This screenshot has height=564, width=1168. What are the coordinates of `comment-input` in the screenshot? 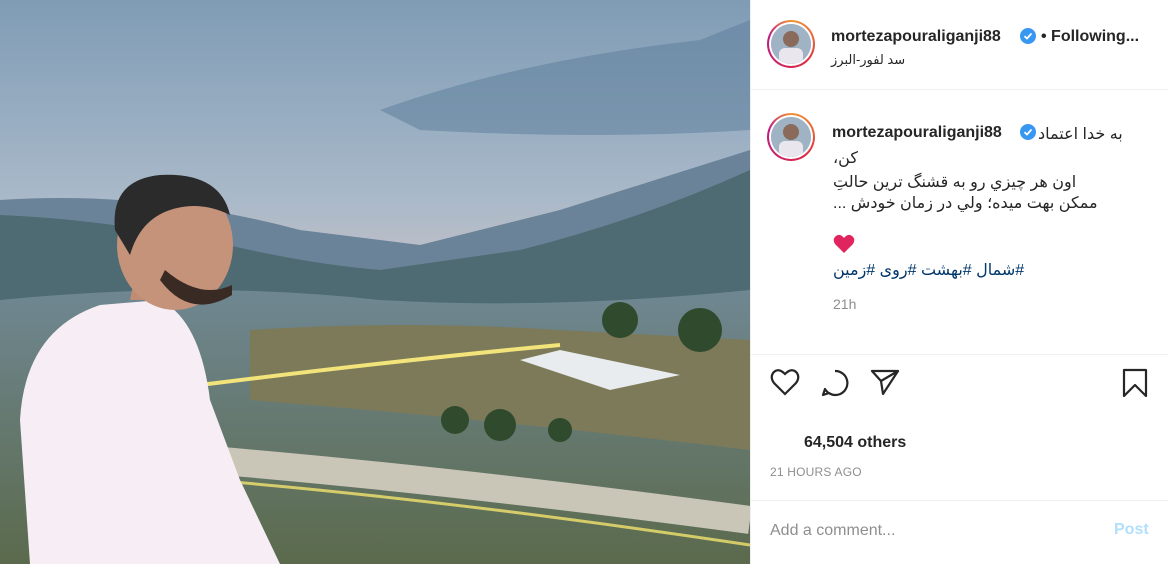 It's located at (930, 531).